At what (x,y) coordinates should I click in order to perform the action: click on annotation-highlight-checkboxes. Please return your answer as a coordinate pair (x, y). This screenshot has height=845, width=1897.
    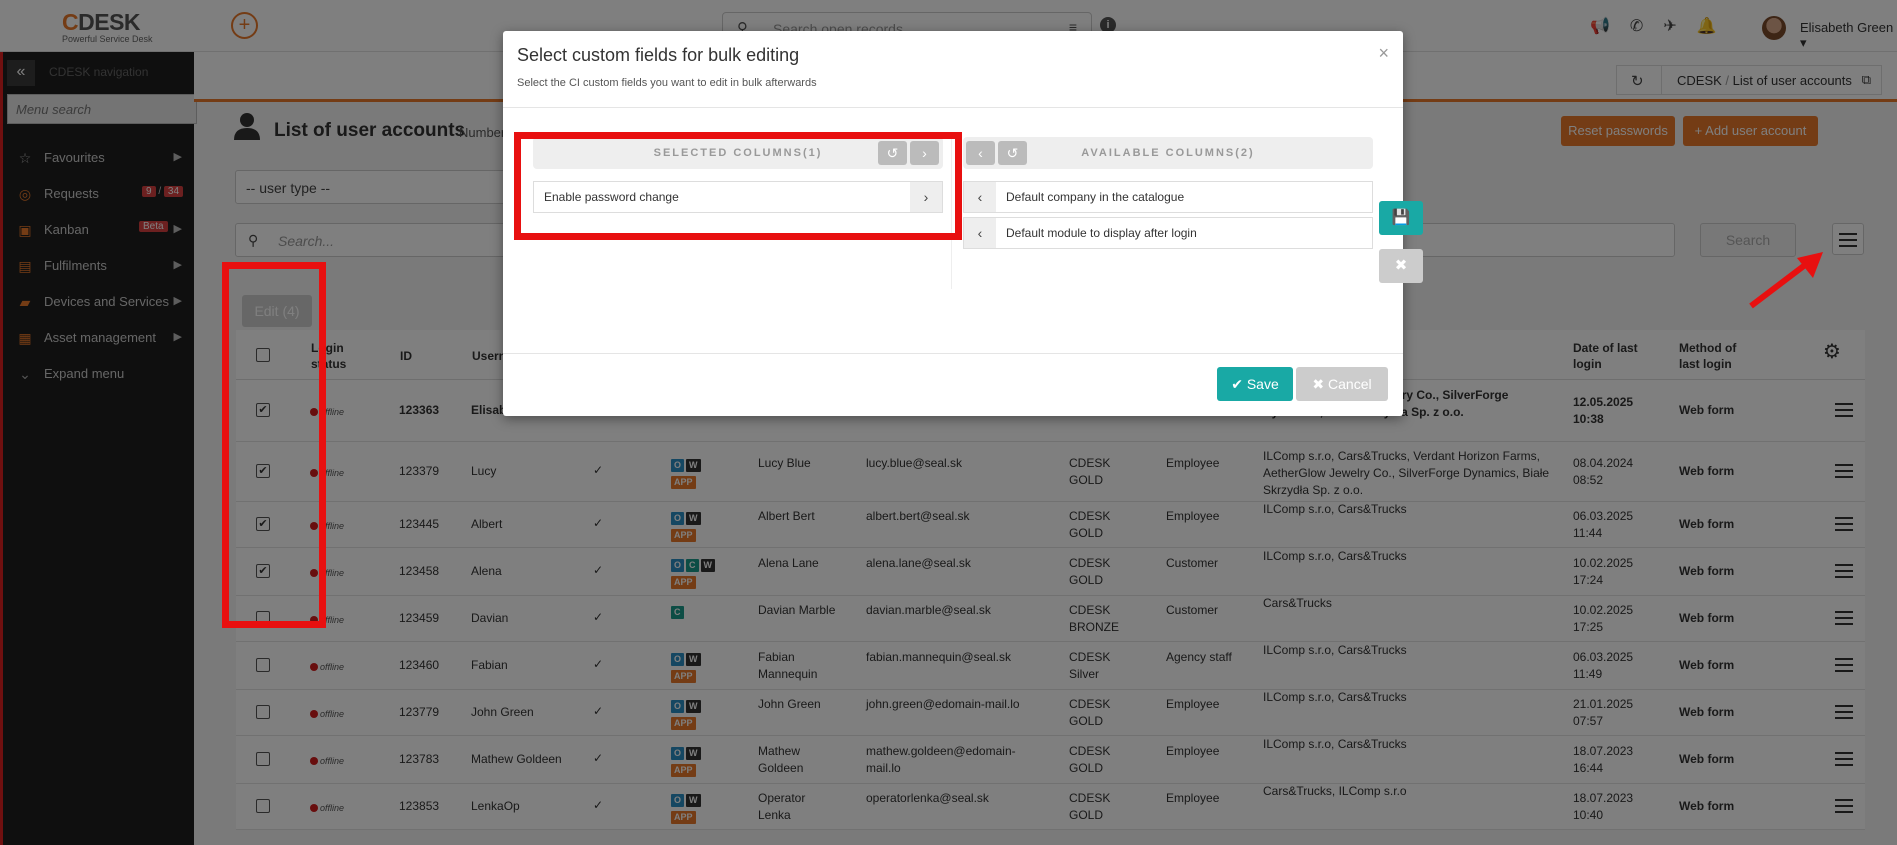
    Looking at the image, I should click on (274, 445).